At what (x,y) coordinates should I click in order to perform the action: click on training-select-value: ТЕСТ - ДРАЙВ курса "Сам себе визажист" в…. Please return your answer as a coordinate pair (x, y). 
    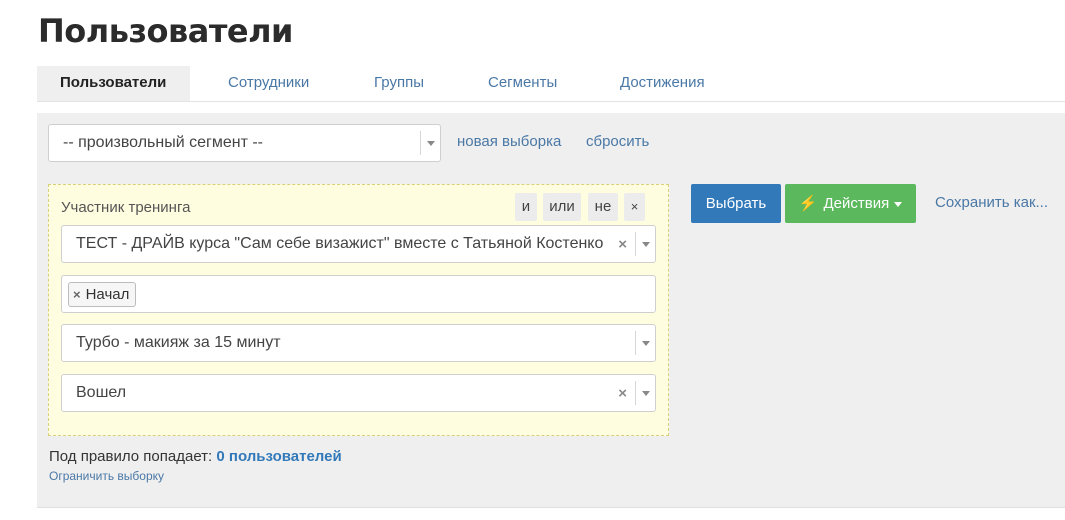
    Looking at the image, I should click on (340, 243).